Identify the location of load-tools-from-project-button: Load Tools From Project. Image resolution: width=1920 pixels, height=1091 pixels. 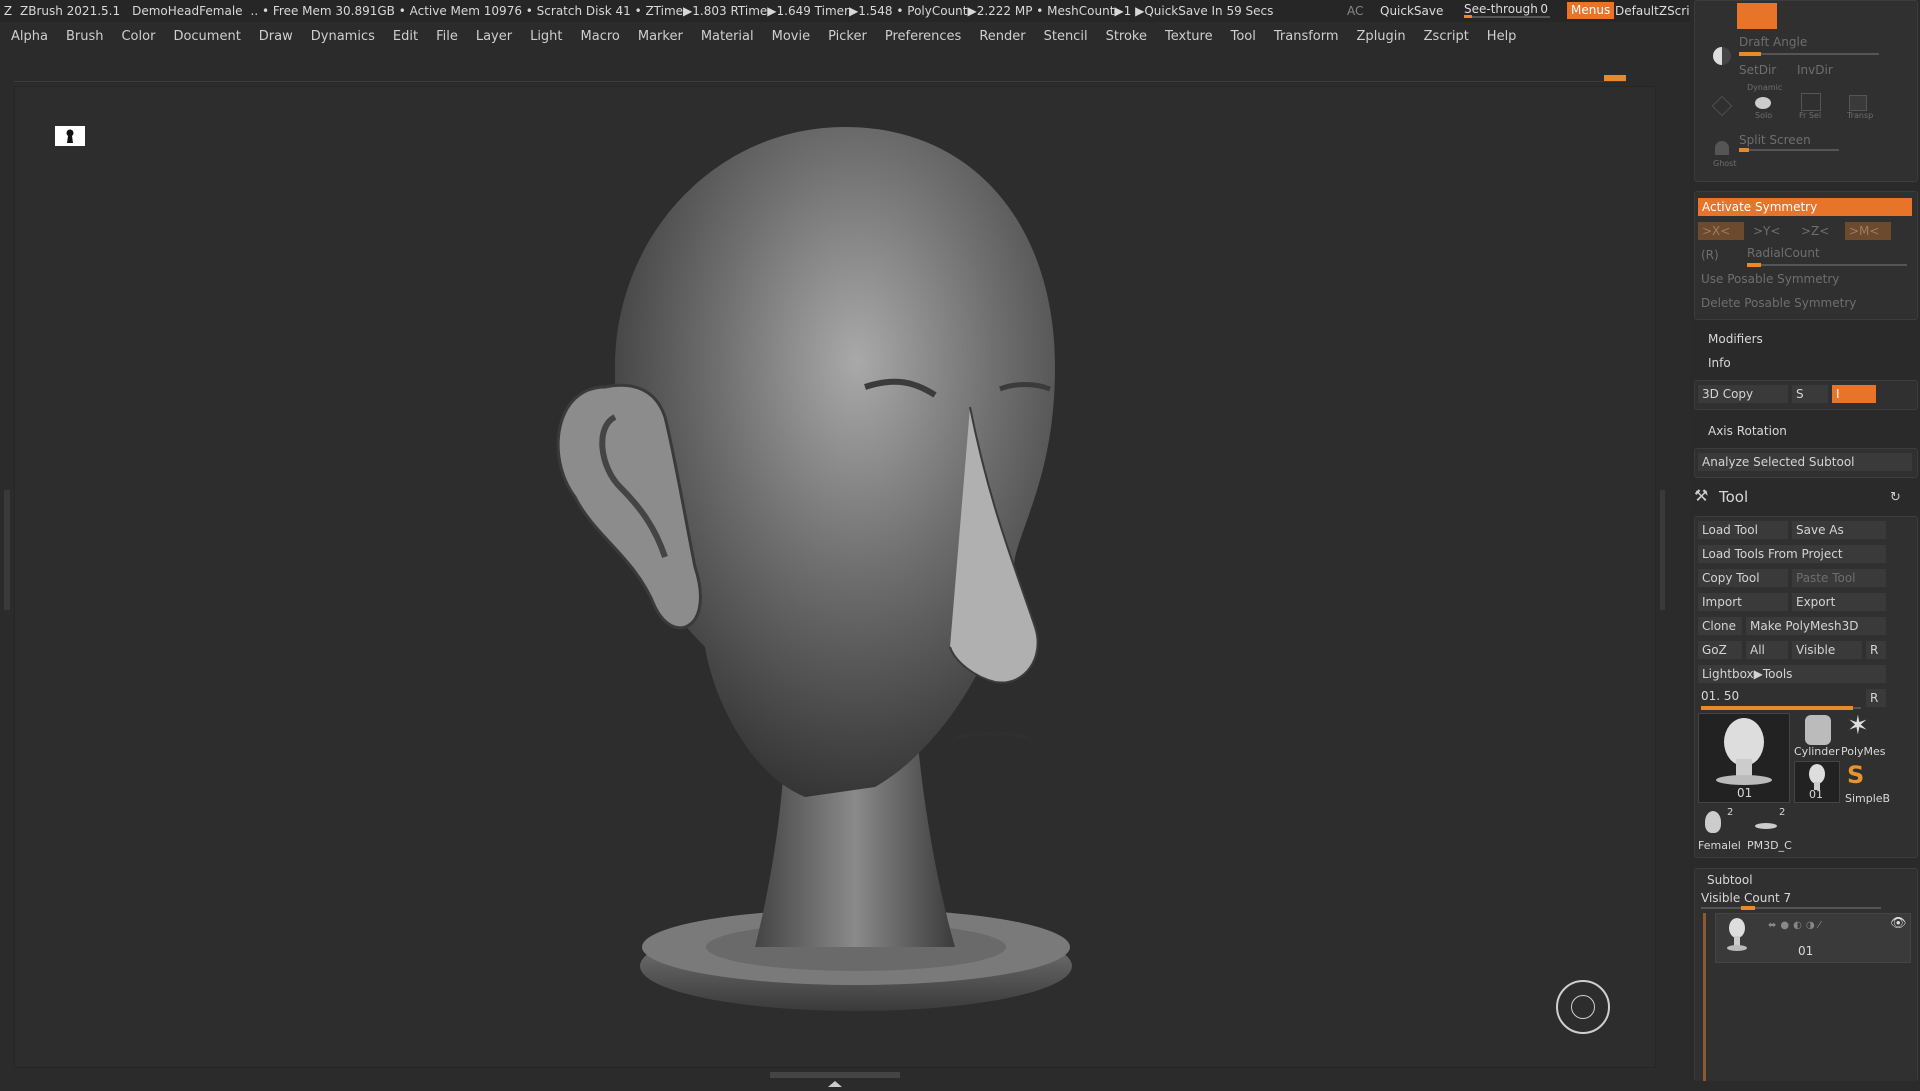
(1792, 554).